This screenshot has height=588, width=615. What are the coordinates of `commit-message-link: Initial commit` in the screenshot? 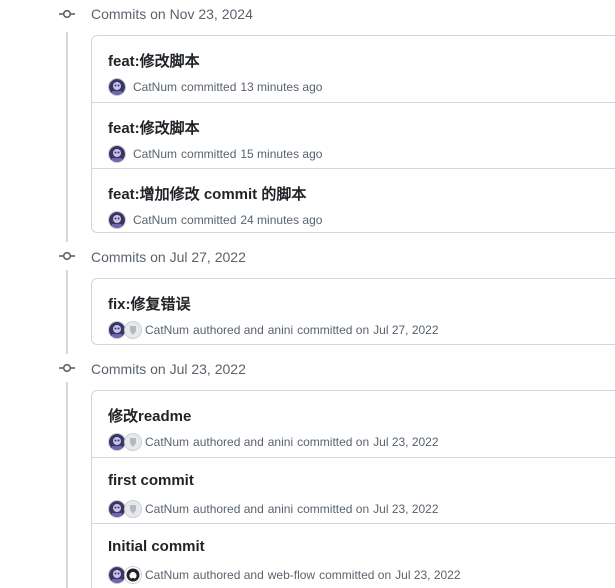 It's located at (156, 546).